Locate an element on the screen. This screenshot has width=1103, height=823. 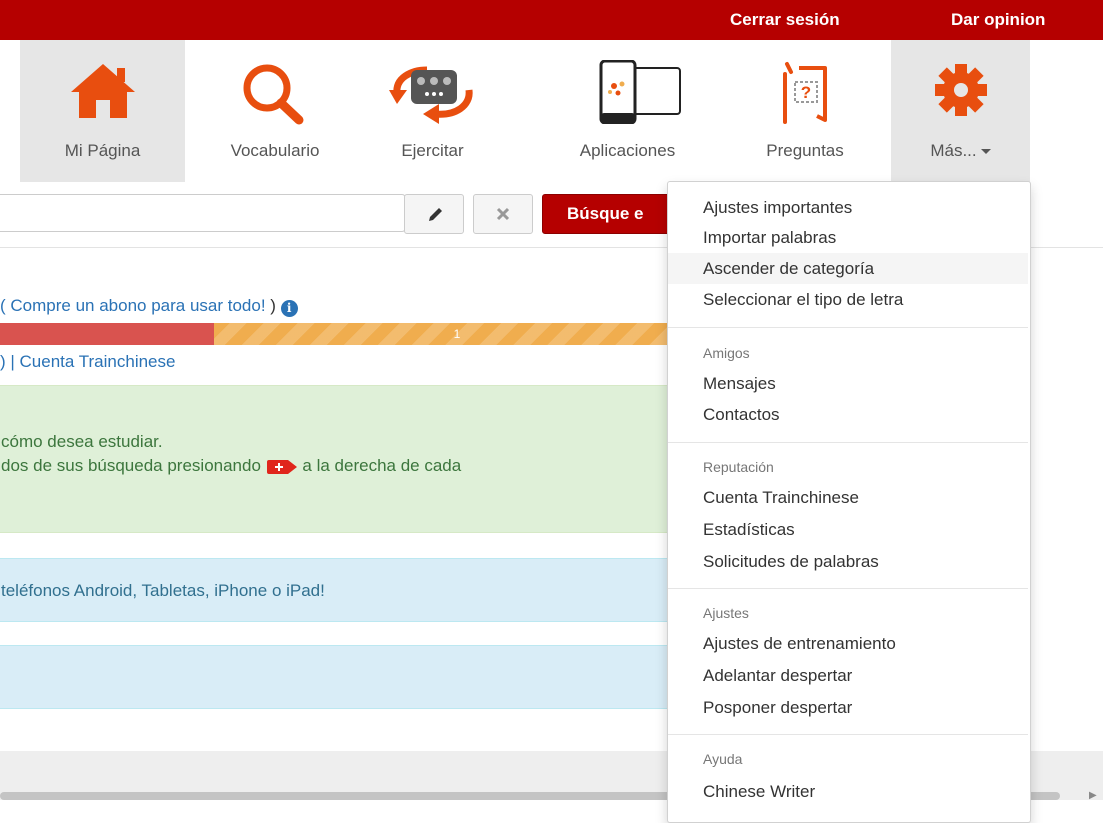
clear-search-button is located at coordinates (503, 214).